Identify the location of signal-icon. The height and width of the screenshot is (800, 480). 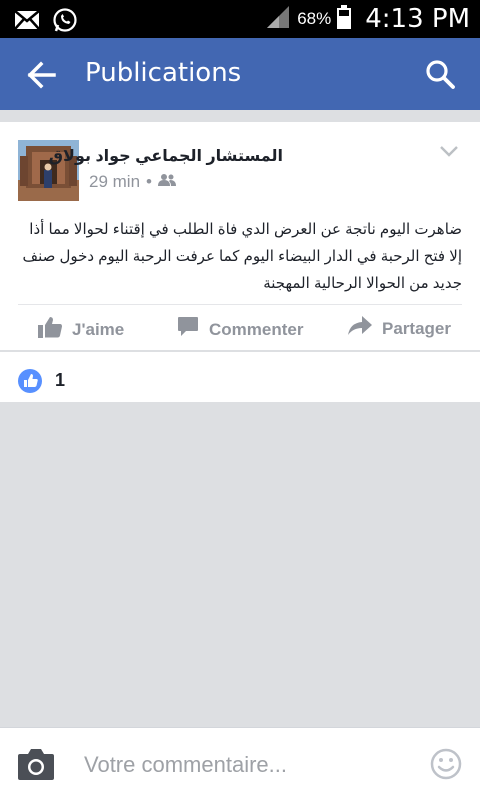
(278, 19).